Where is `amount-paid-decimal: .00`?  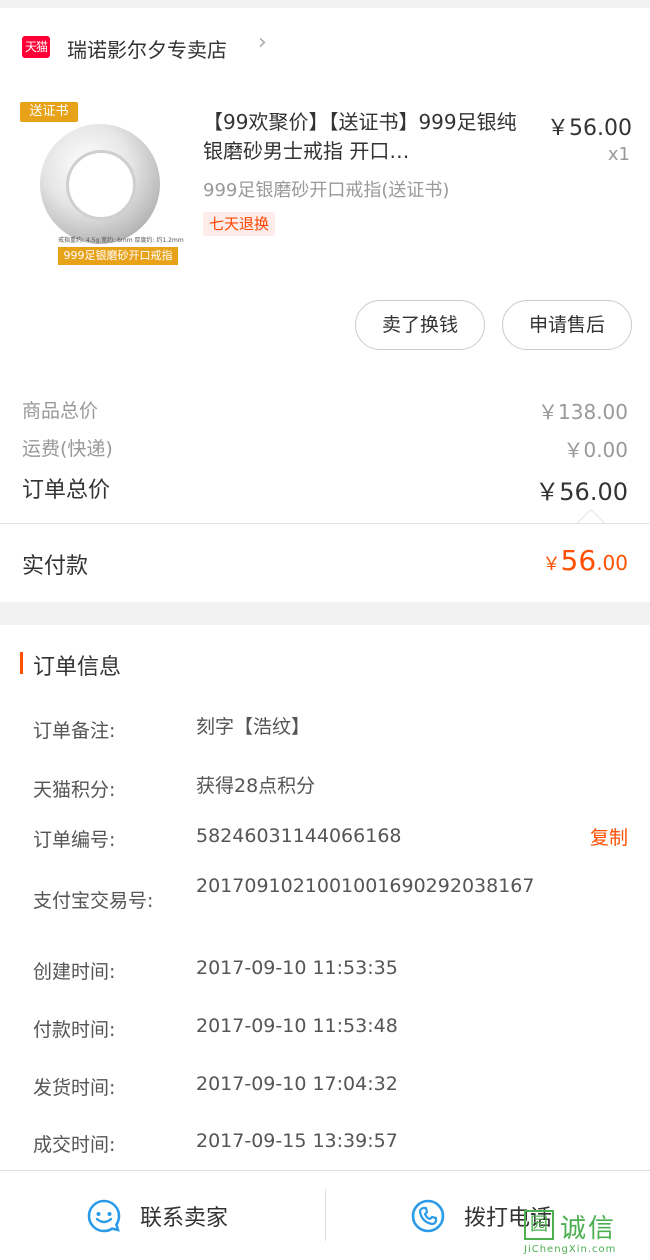 amount-paid-decimal: .00 is located at coordinates (612, 563).